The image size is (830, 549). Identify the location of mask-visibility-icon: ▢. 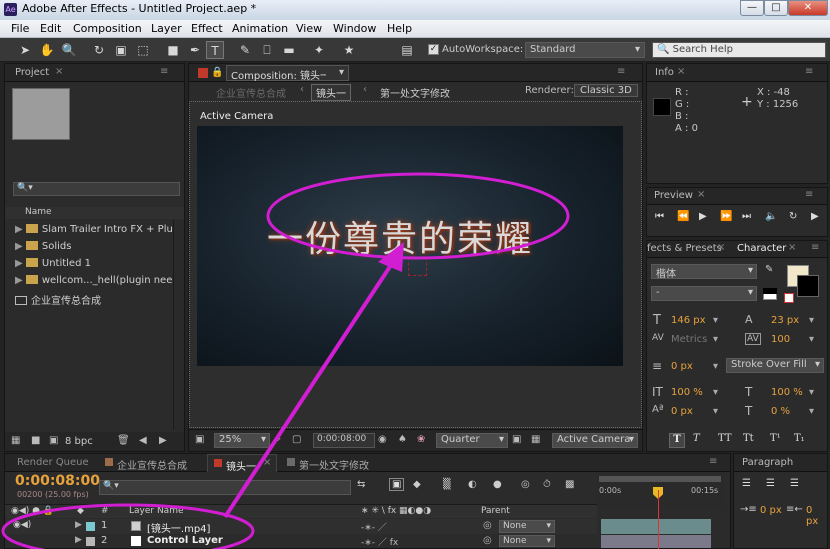
(296, 439).